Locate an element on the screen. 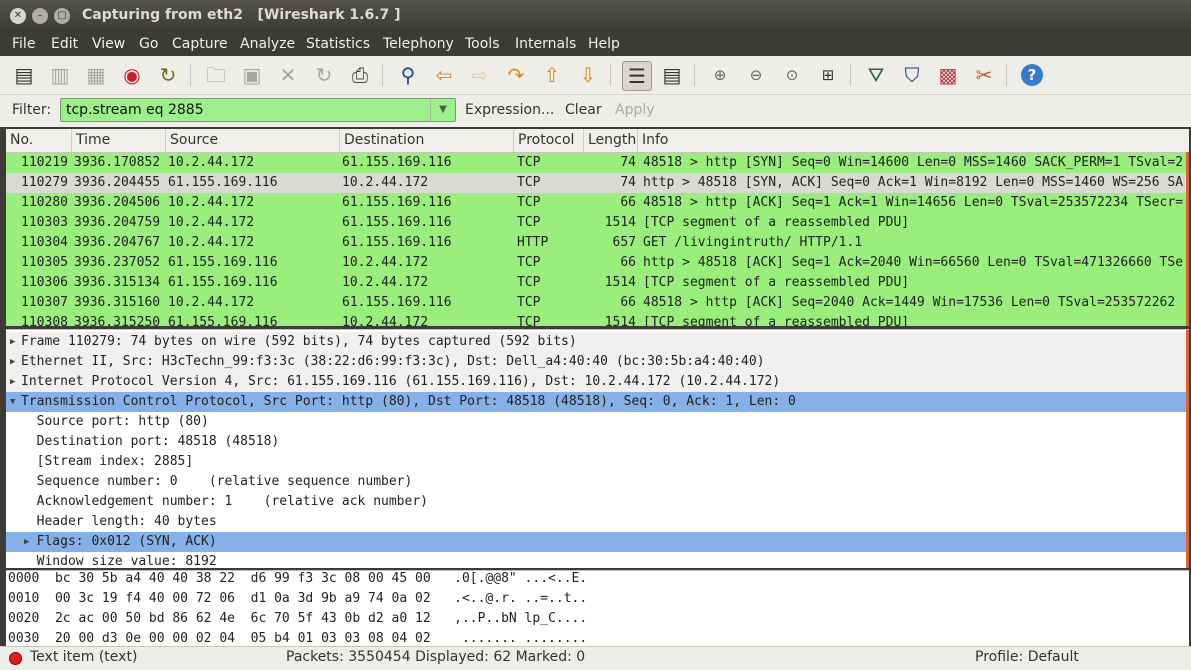 This screenshot has width=1191, height=670. cell-no: 110303 is located at coordinates (44, 222).